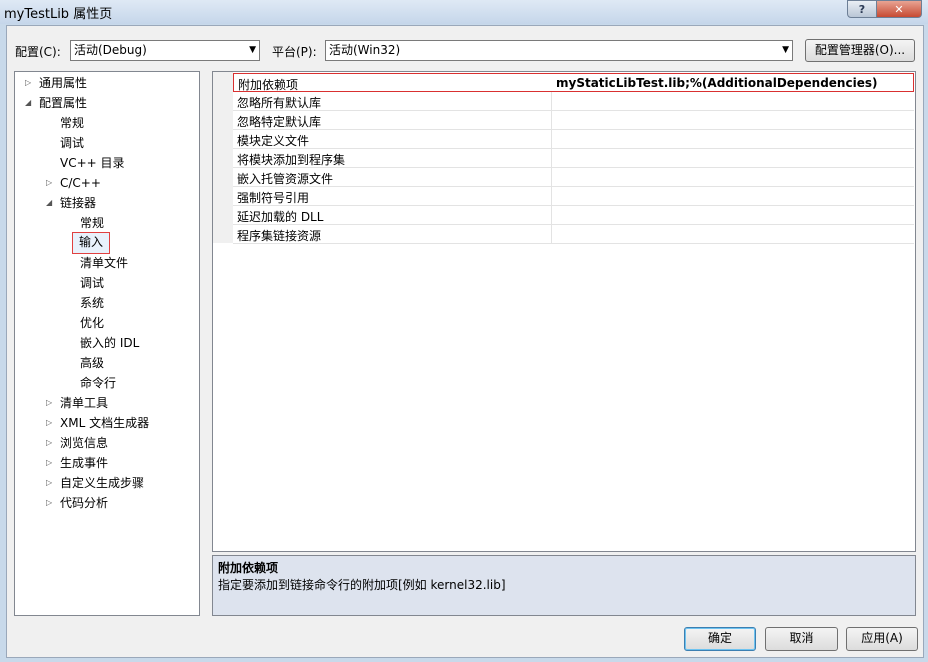 The width and height of the screenshot is (928, 662). I want to click on config-combo-value: 活动(Debug), so click(110, 50).